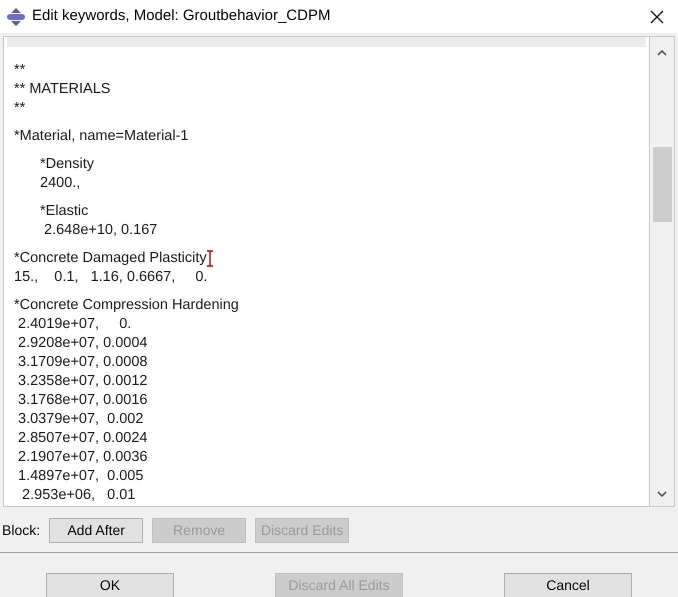 The image size is (678, 597). What do you see at coordinates (110, 585) in the screenshot?
I see `button: OK` at bounding box center [110, 585].